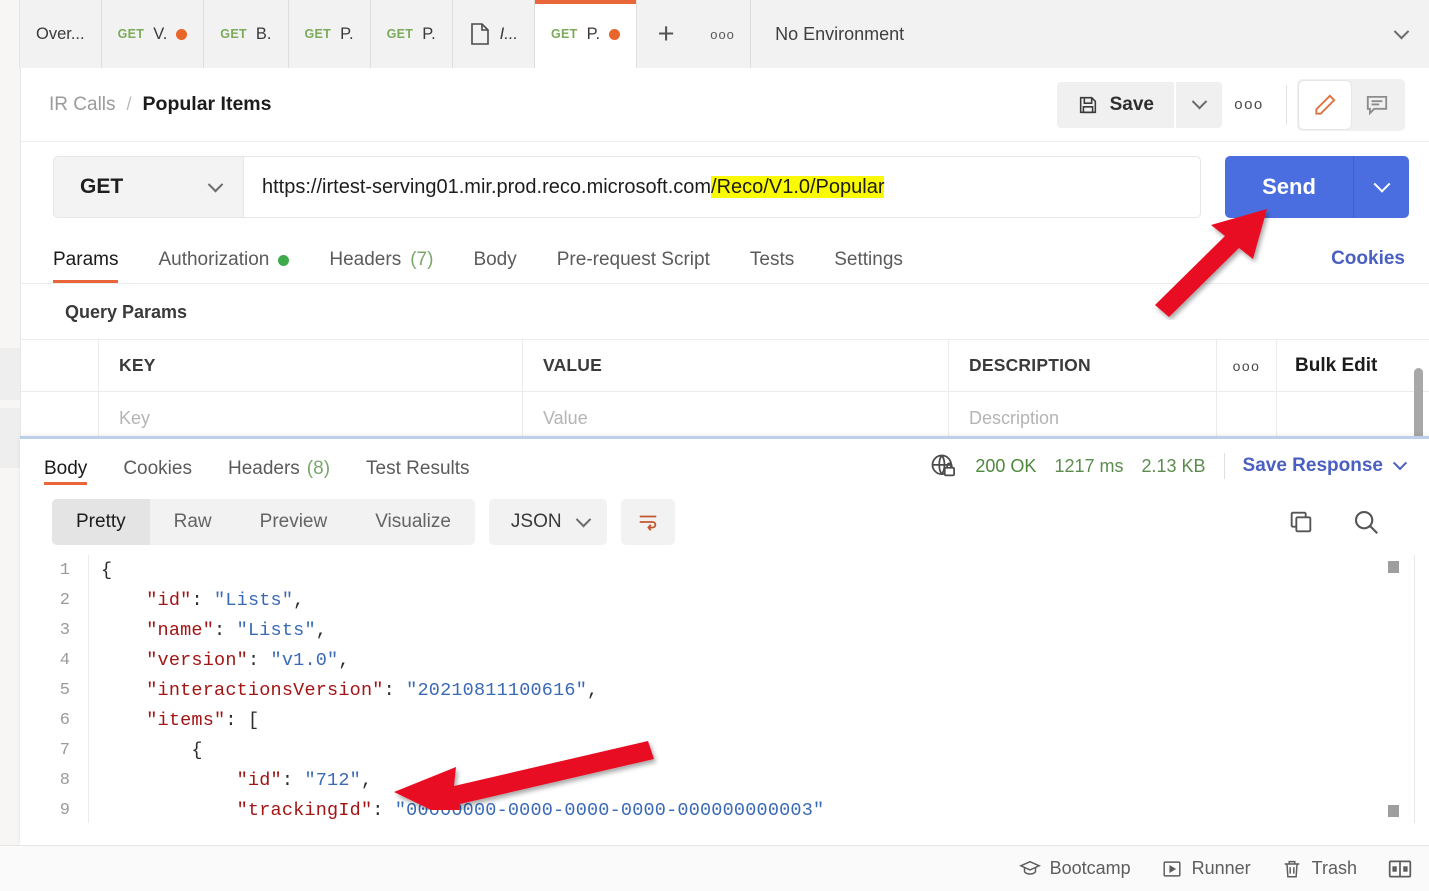 Image resolution: width=1429 pixels, height=891 pixels. I want to click on bootcamp-button: Bootcamp, so click(1074, 869).